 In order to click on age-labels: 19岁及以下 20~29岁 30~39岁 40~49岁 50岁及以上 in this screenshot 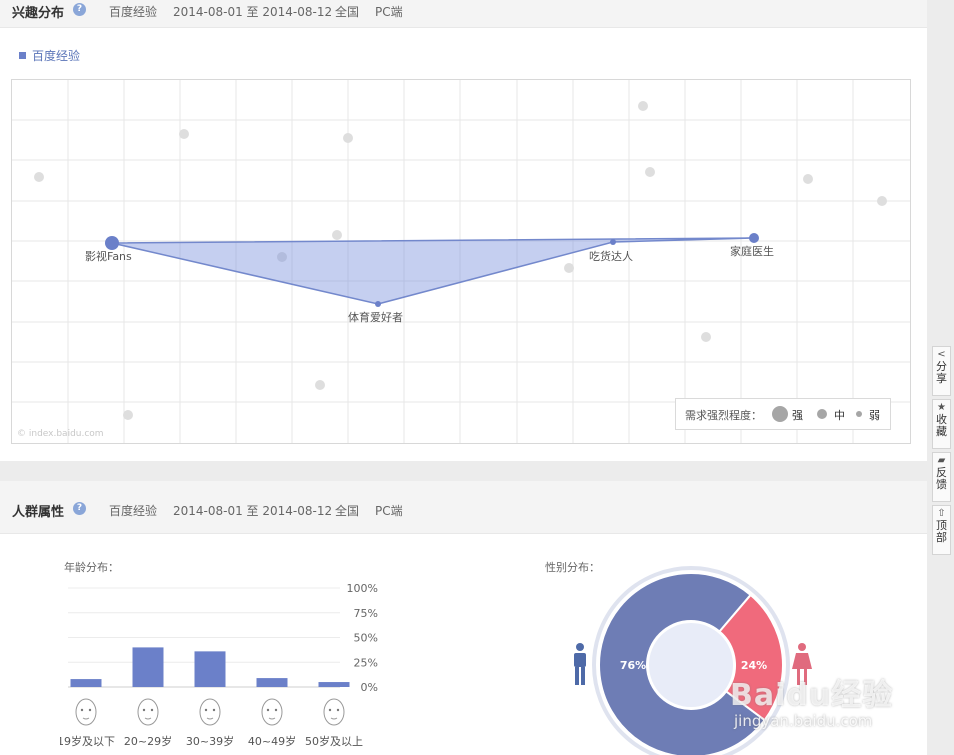, I will do `click(211, 741)`.